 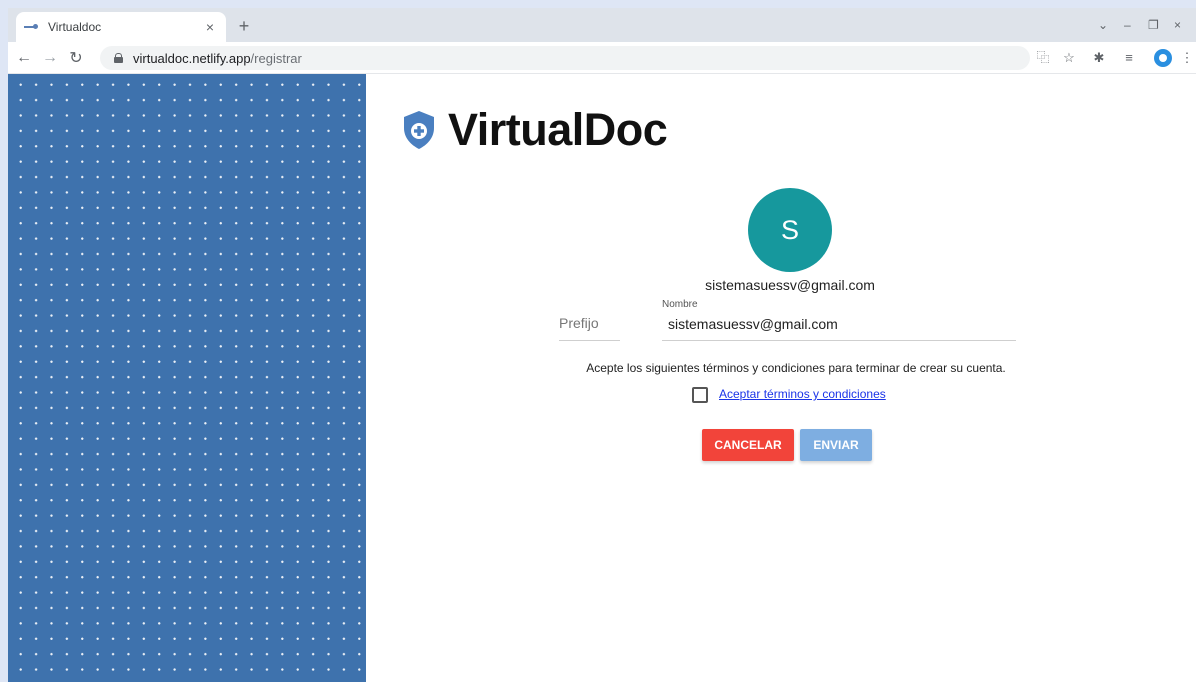 What do you see at coordinates (753, 324) in the screenshot?
I see `name-value: sistemasuessv@gmail.com` at bounding box center [753, 324].